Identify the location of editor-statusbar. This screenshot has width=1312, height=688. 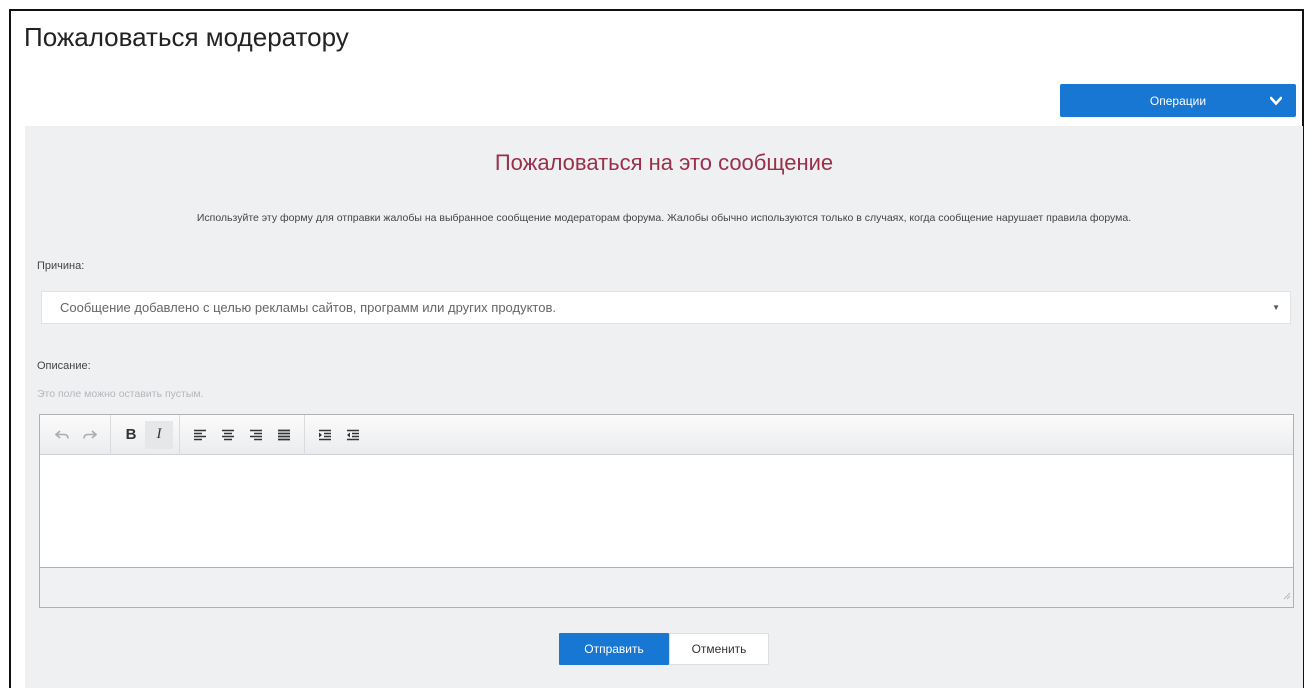
(666, 587).